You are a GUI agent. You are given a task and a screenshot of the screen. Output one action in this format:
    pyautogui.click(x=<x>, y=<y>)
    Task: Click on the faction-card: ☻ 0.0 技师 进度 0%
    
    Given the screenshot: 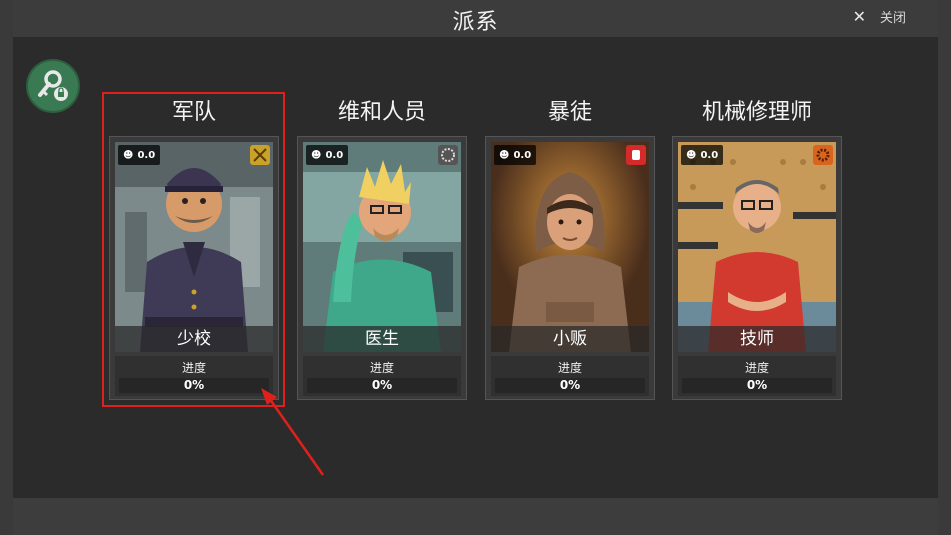 What is the action you would take?
    pyautogui.click(x=757, y=268)
    